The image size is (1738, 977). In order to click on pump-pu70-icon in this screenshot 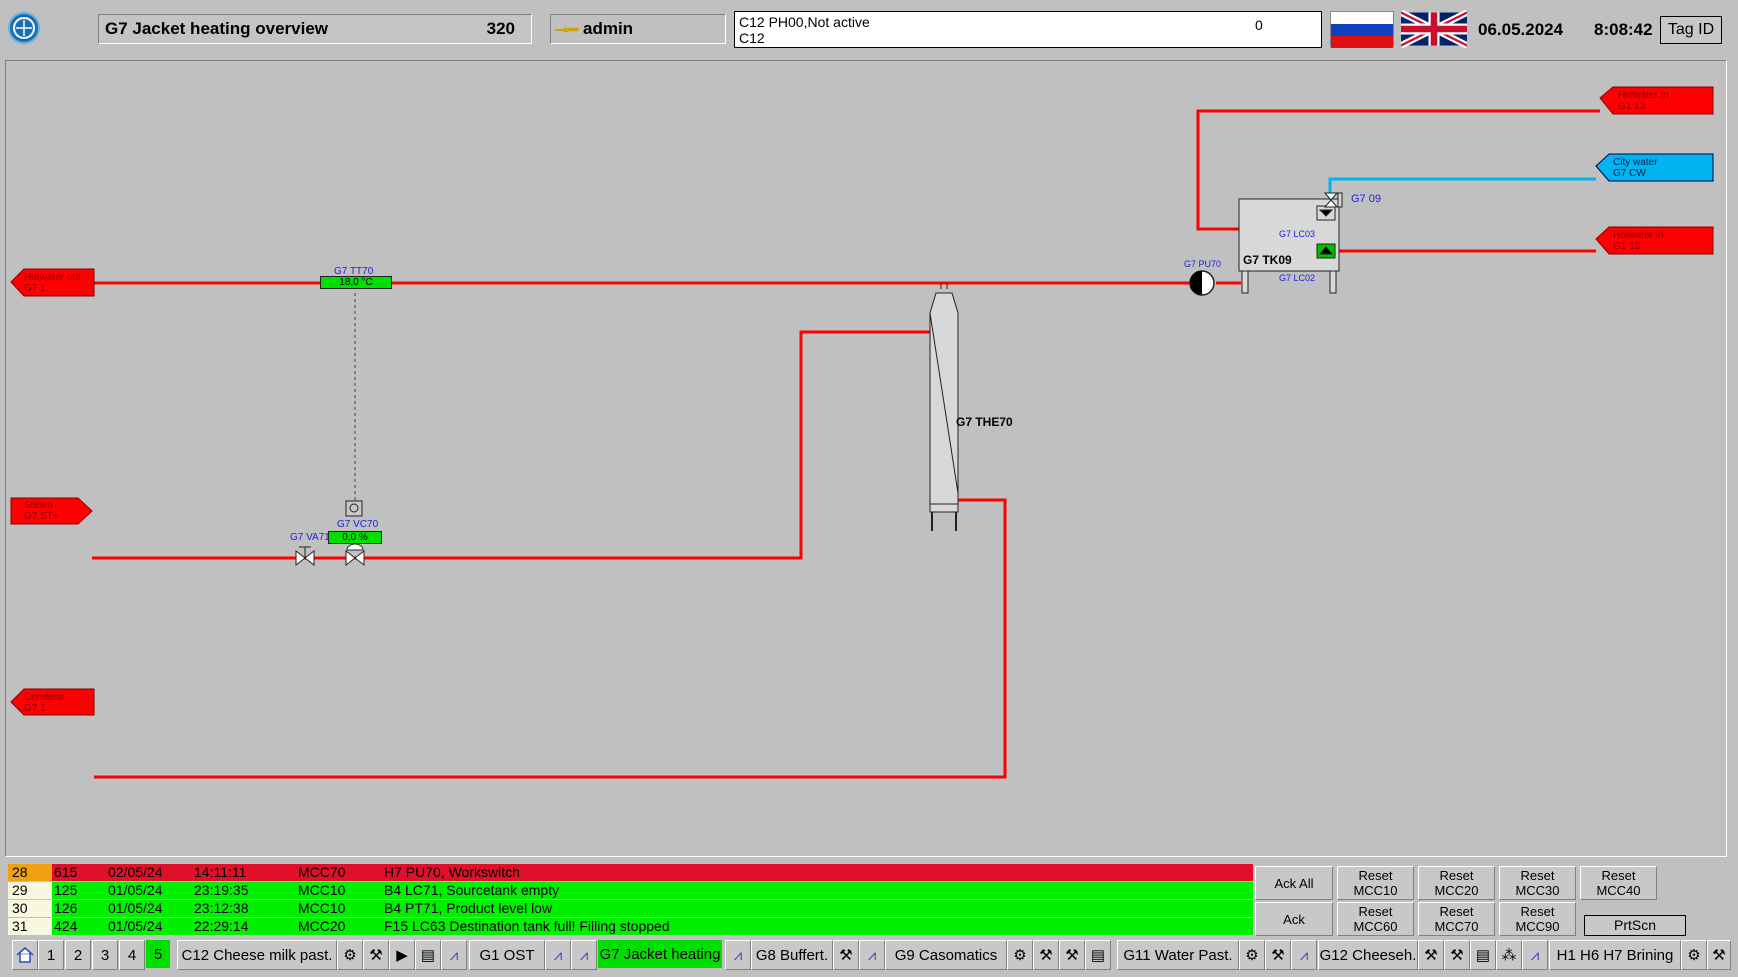, I will do `click(1202, 283)`.